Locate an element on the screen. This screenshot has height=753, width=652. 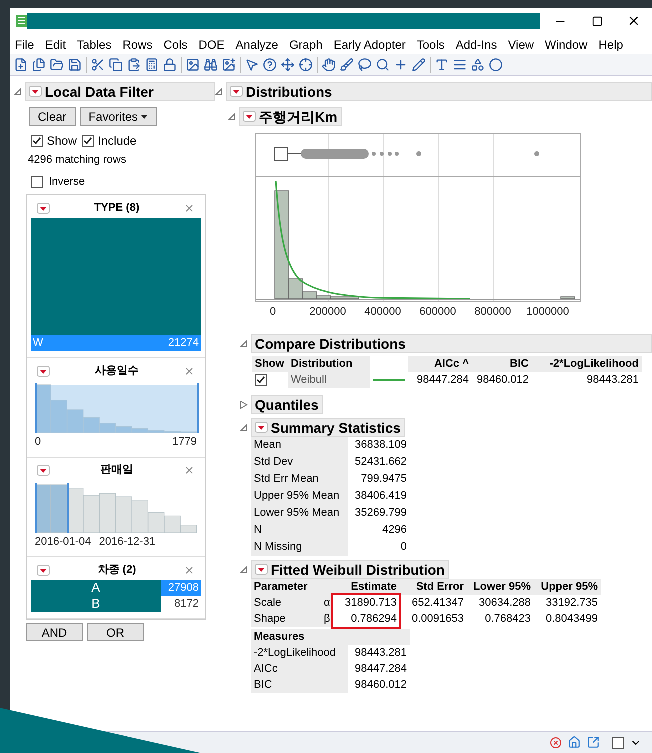
maximize-icon is located at coordinates (597, 21).